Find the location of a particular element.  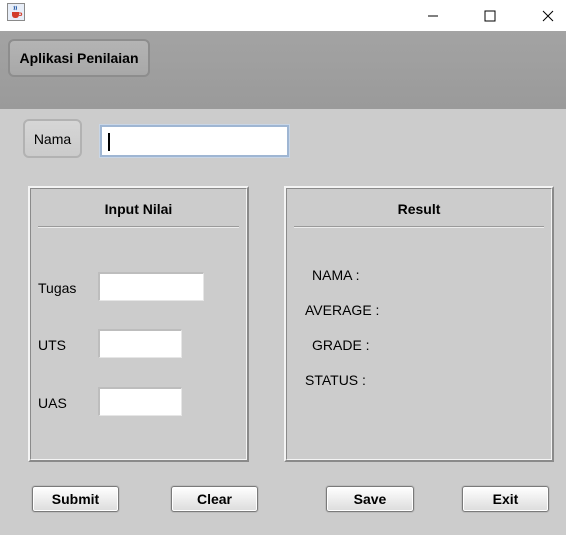

nama-input is located at coordinates (194, 141).